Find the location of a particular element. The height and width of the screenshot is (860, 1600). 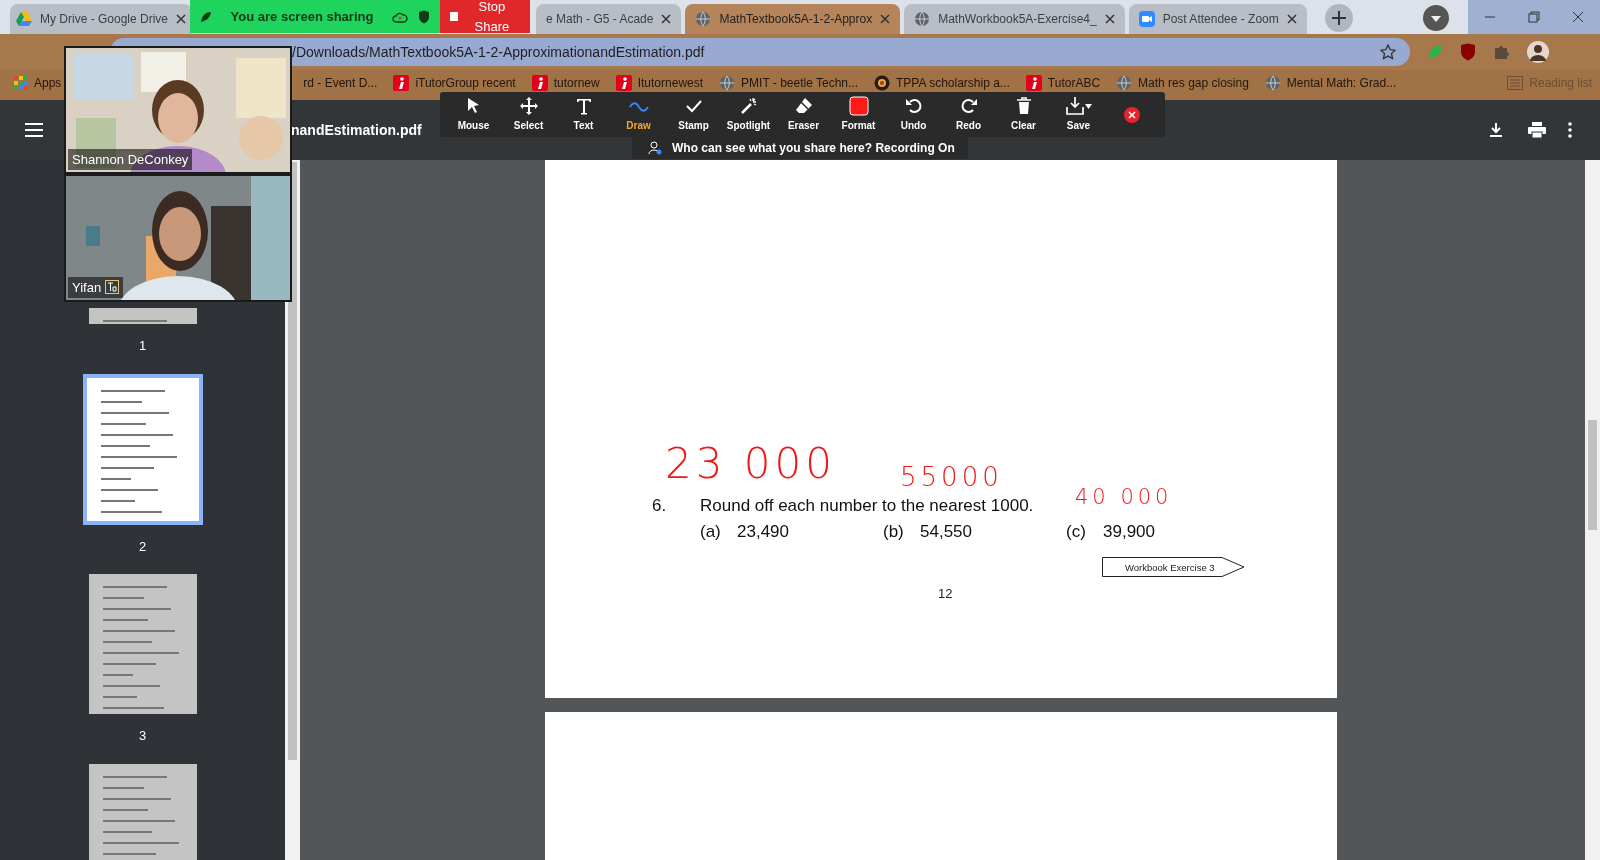

toolbar-button: Undo is located at coordinates (913, 114).